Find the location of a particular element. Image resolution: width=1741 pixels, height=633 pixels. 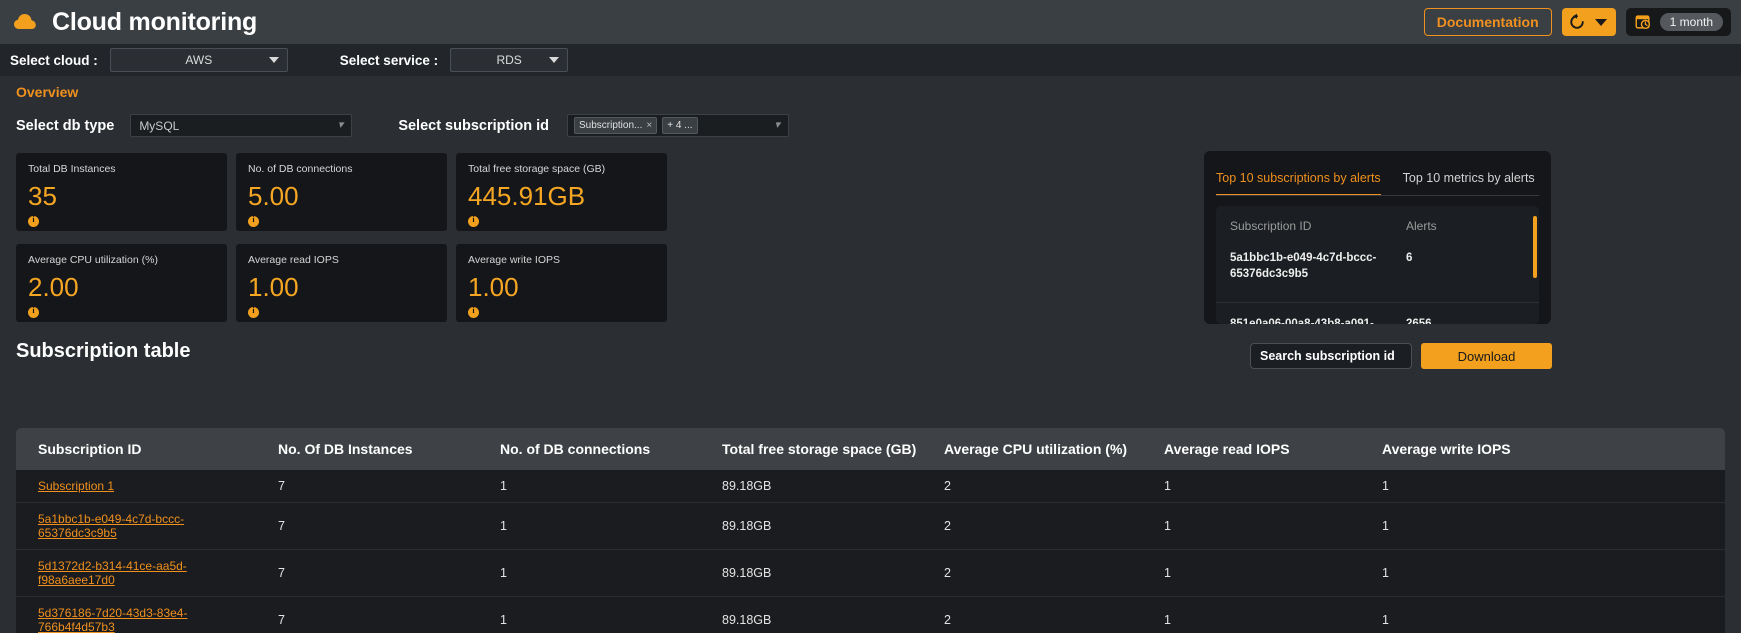

subscription-chip: Subscription... × is located at coordinates (615, 125).